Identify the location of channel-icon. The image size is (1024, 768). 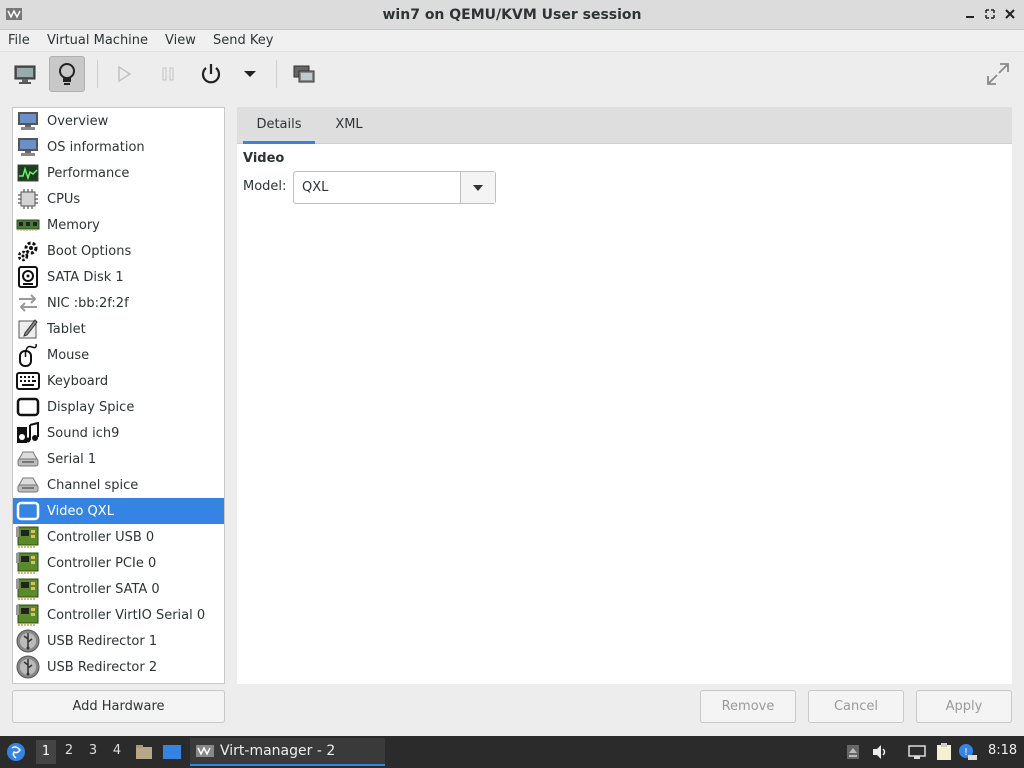
(28, 485).